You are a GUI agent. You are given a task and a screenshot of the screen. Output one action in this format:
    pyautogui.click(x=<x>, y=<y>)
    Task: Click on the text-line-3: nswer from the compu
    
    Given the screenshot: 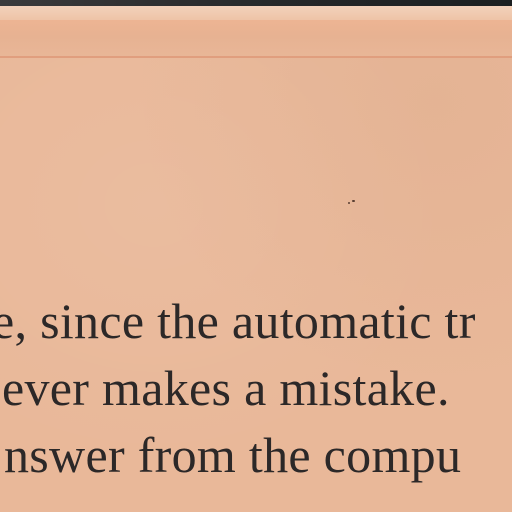 What is the action you would take?
    pyautogui.click(x=233, y=455)
    